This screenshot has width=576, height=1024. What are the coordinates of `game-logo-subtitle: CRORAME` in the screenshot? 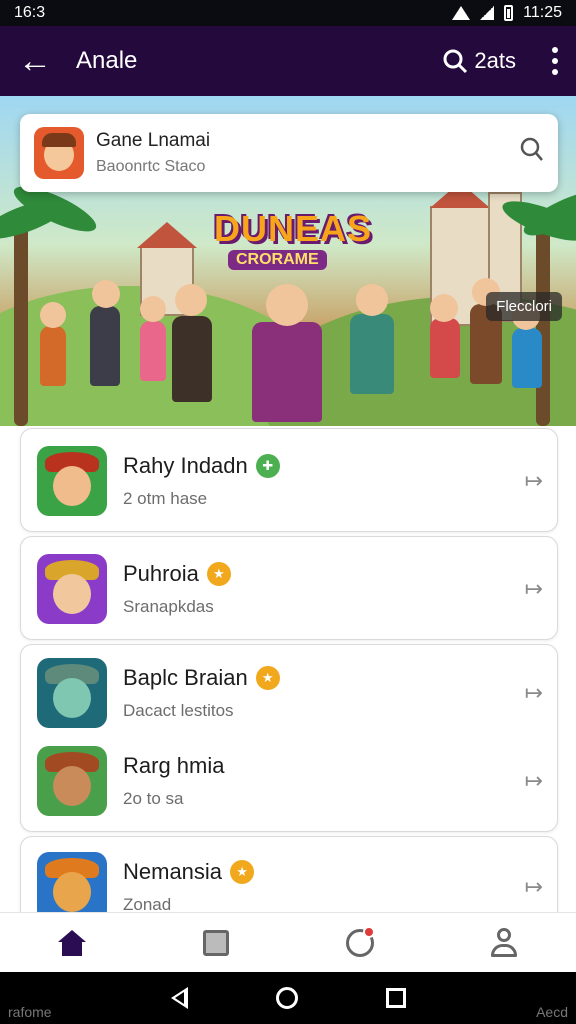 It's located at (277, 260).